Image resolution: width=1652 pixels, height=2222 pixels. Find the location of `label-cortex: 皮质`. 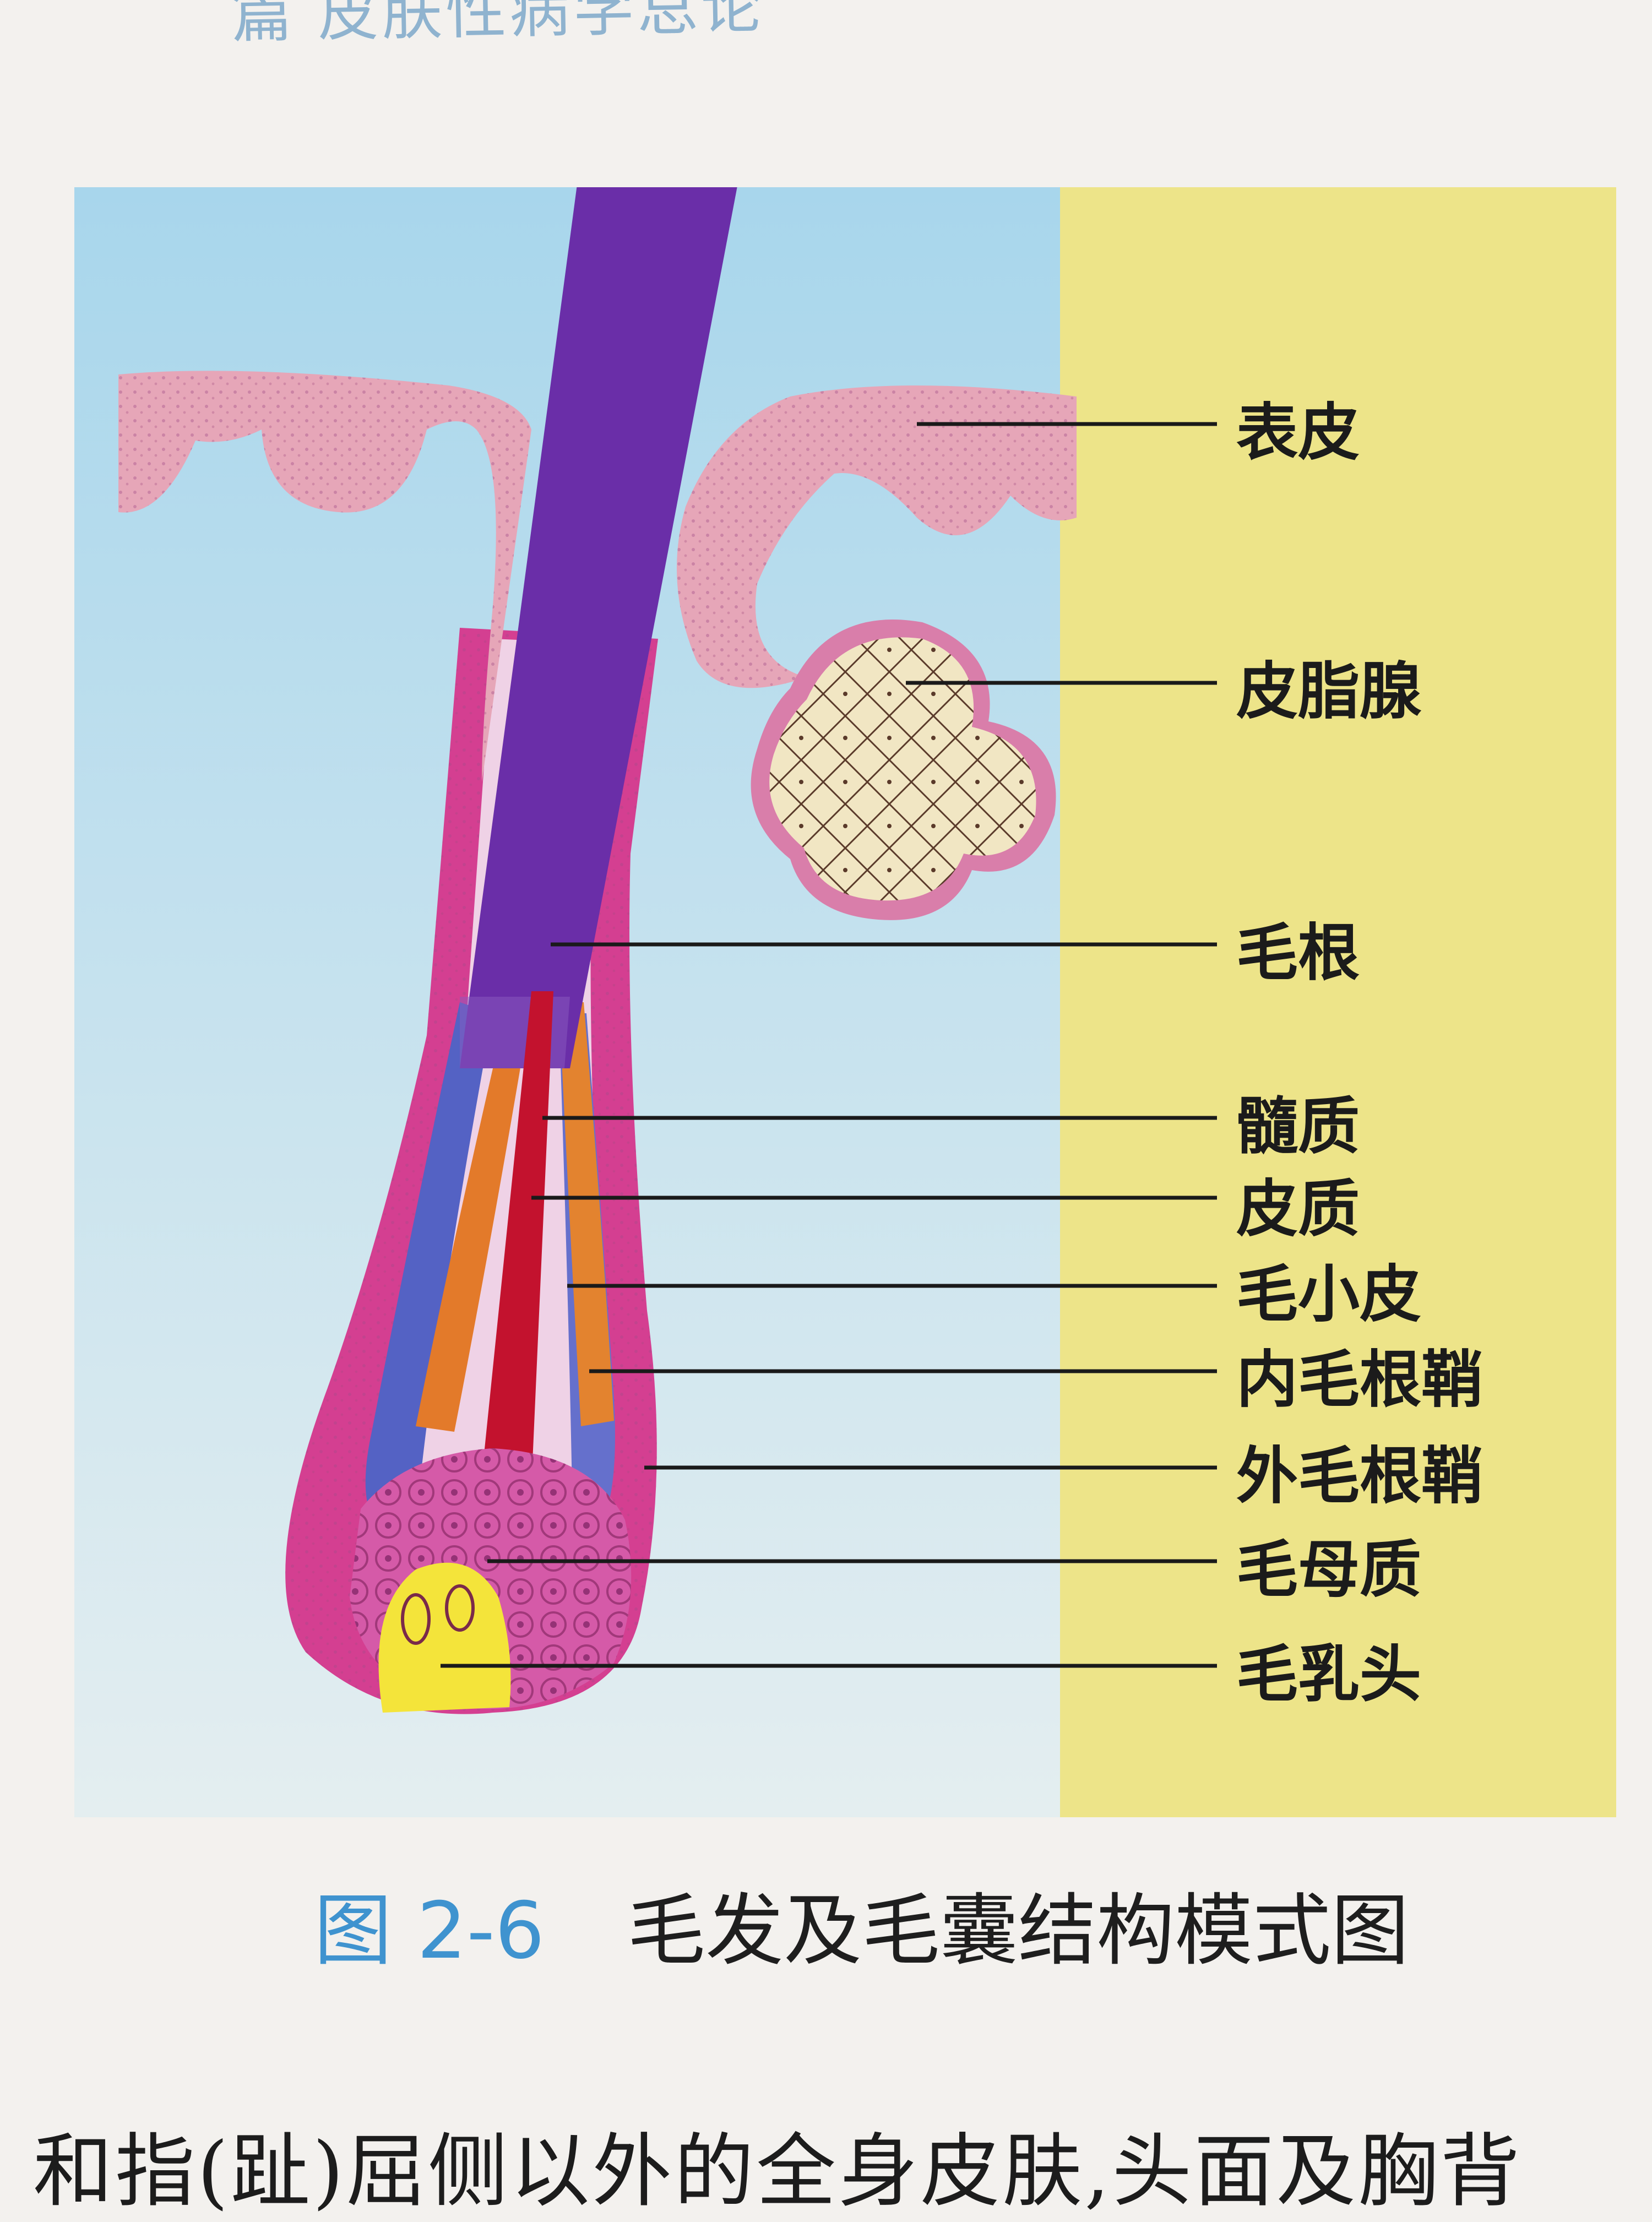

label-cortex: 皮质 is located at coordinates (1298, 1209).